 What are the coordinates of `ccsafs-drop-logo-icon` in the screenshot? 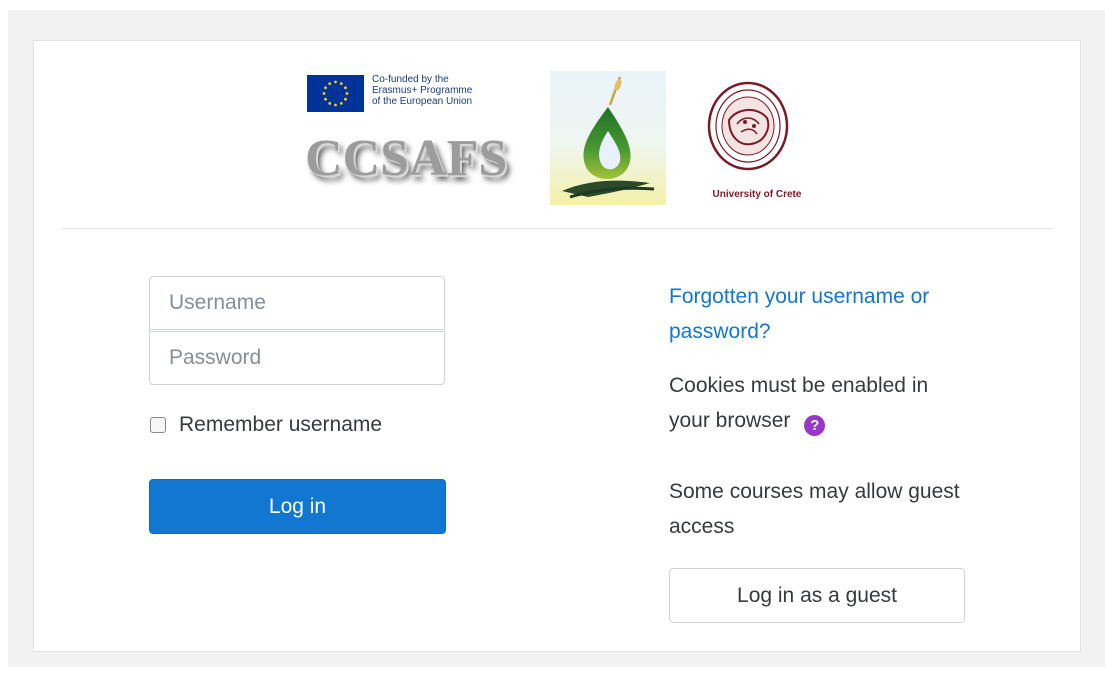 It's located at (608, 138).